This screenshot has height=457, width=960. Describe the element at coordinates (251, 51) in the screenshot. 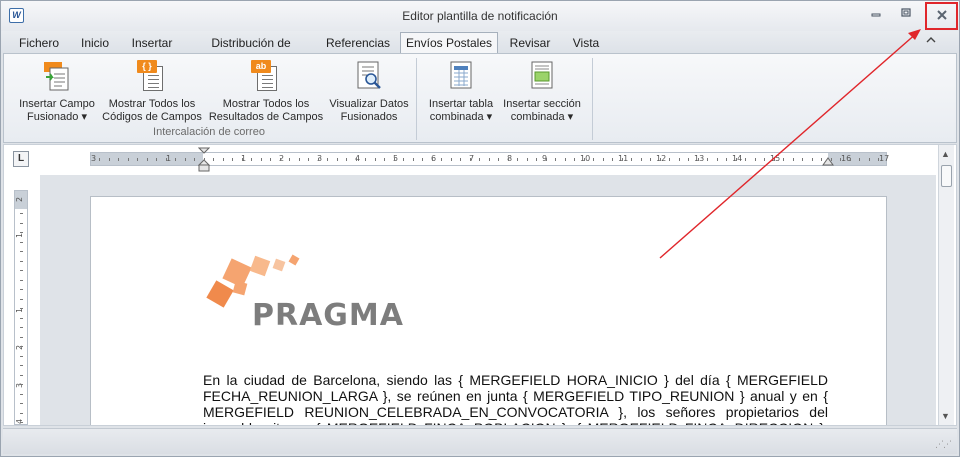

I see `tab-distribucion-pagina: Distribución de Página` at that location.